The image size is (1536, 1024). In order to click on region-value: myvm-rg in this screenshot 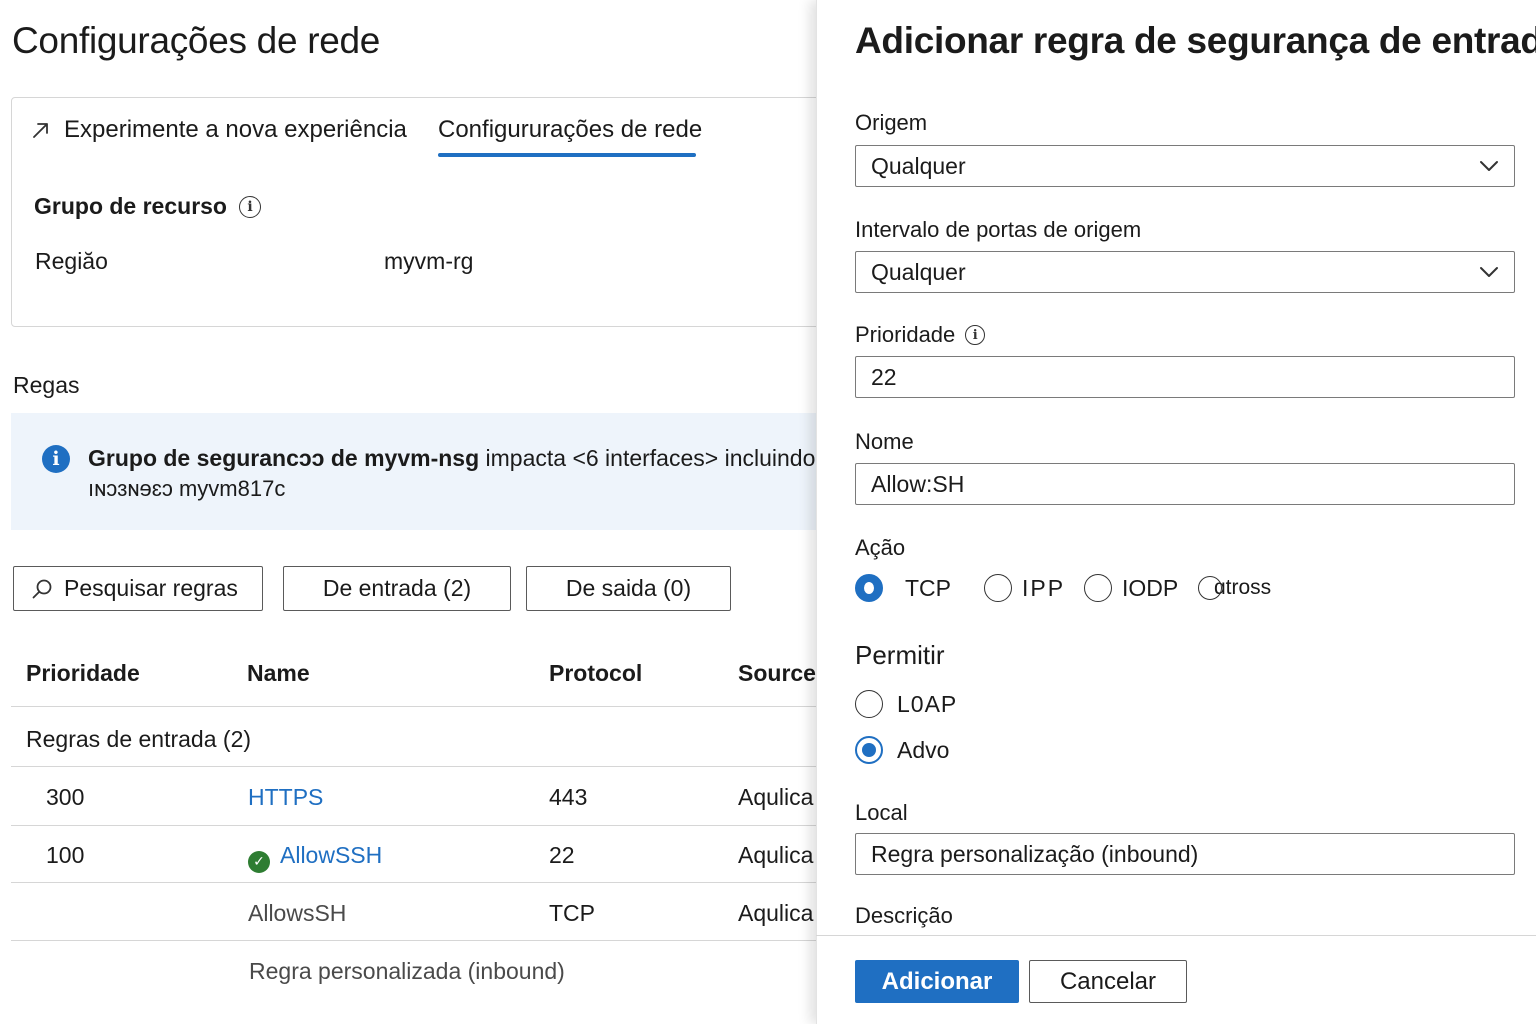, I will do `click(429, 261)`.